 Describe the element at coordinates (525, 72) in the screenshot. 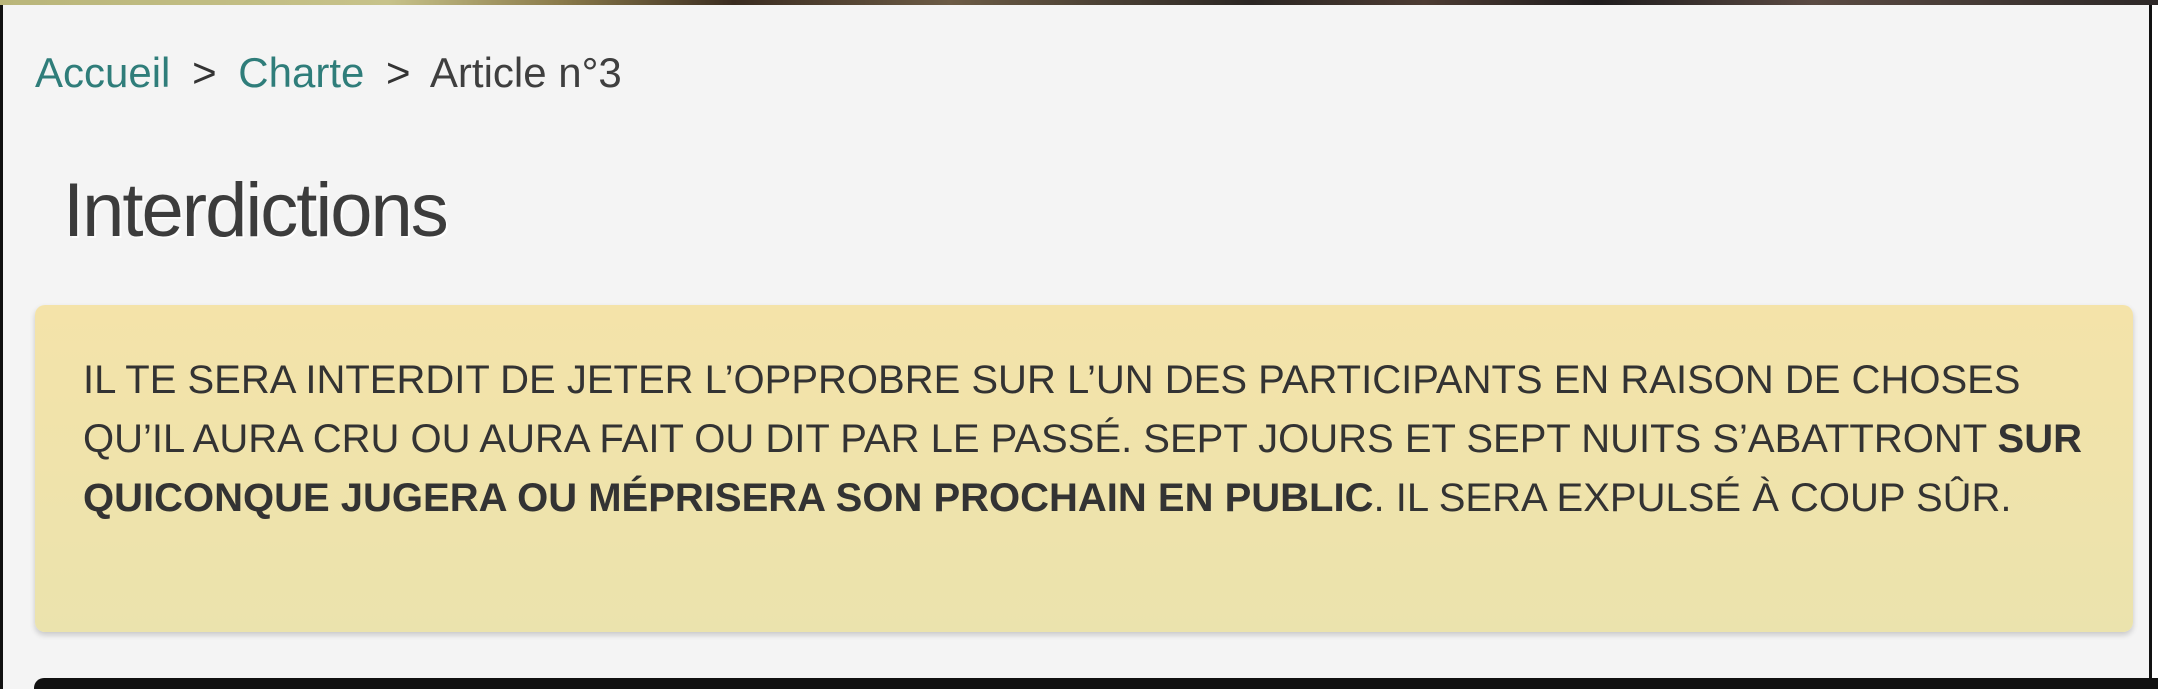

I see `breadcrumb-current: Article n°3` at that location.